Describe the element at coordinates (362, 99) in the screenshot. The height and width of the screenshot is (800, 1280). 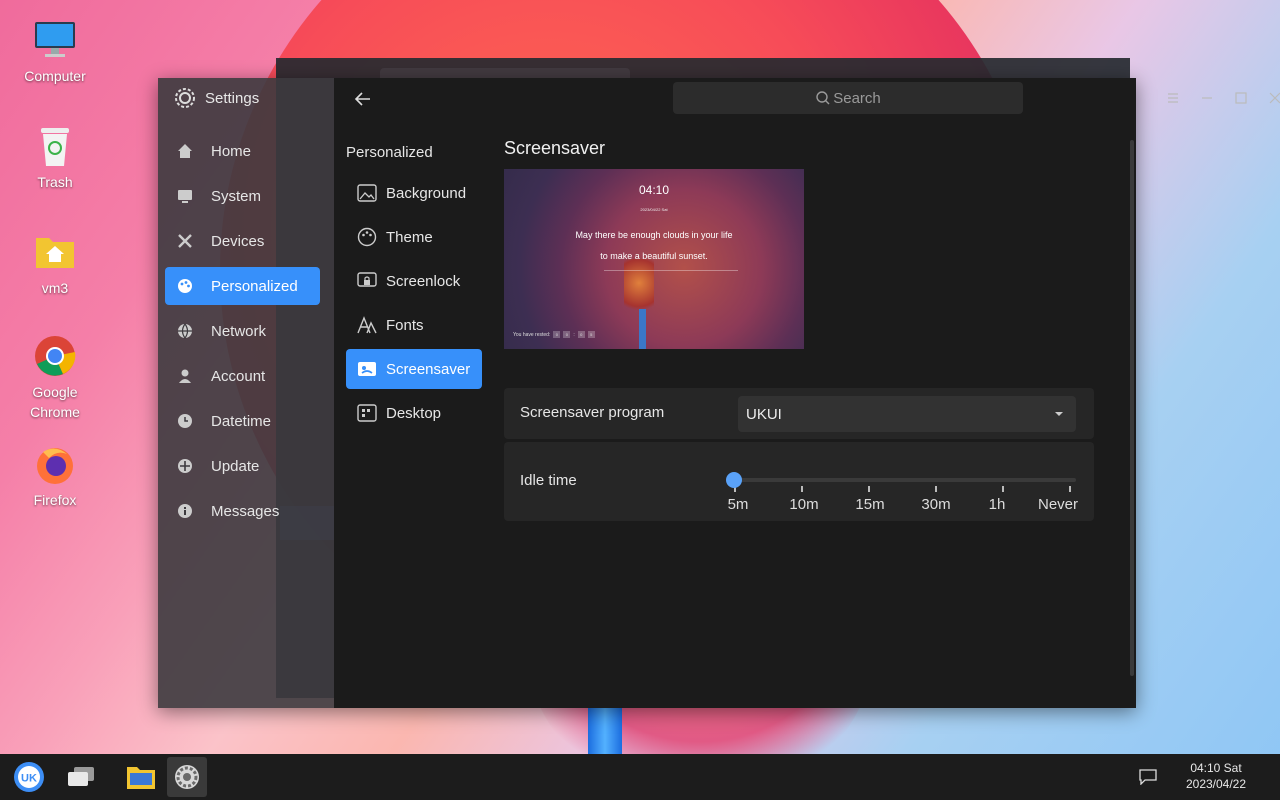
I see `arrow-left-icon` at that location.